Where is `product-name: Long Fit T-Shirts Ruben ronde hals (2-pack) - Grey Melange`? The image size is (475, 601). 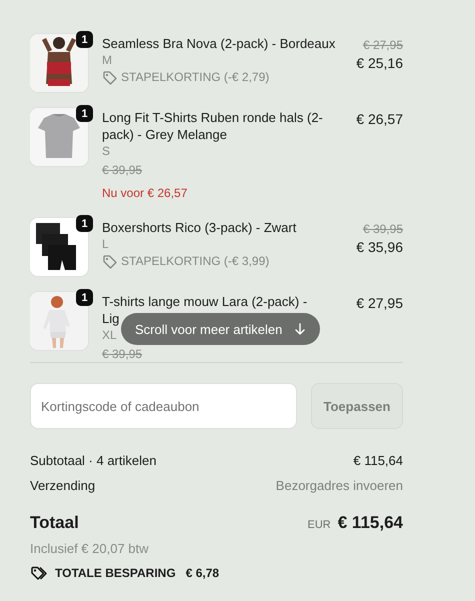
product-name: Long Fit T-Shirts Ruben ronde hals (2-pack) - Grey Melange is located at coordinates (213, 126).